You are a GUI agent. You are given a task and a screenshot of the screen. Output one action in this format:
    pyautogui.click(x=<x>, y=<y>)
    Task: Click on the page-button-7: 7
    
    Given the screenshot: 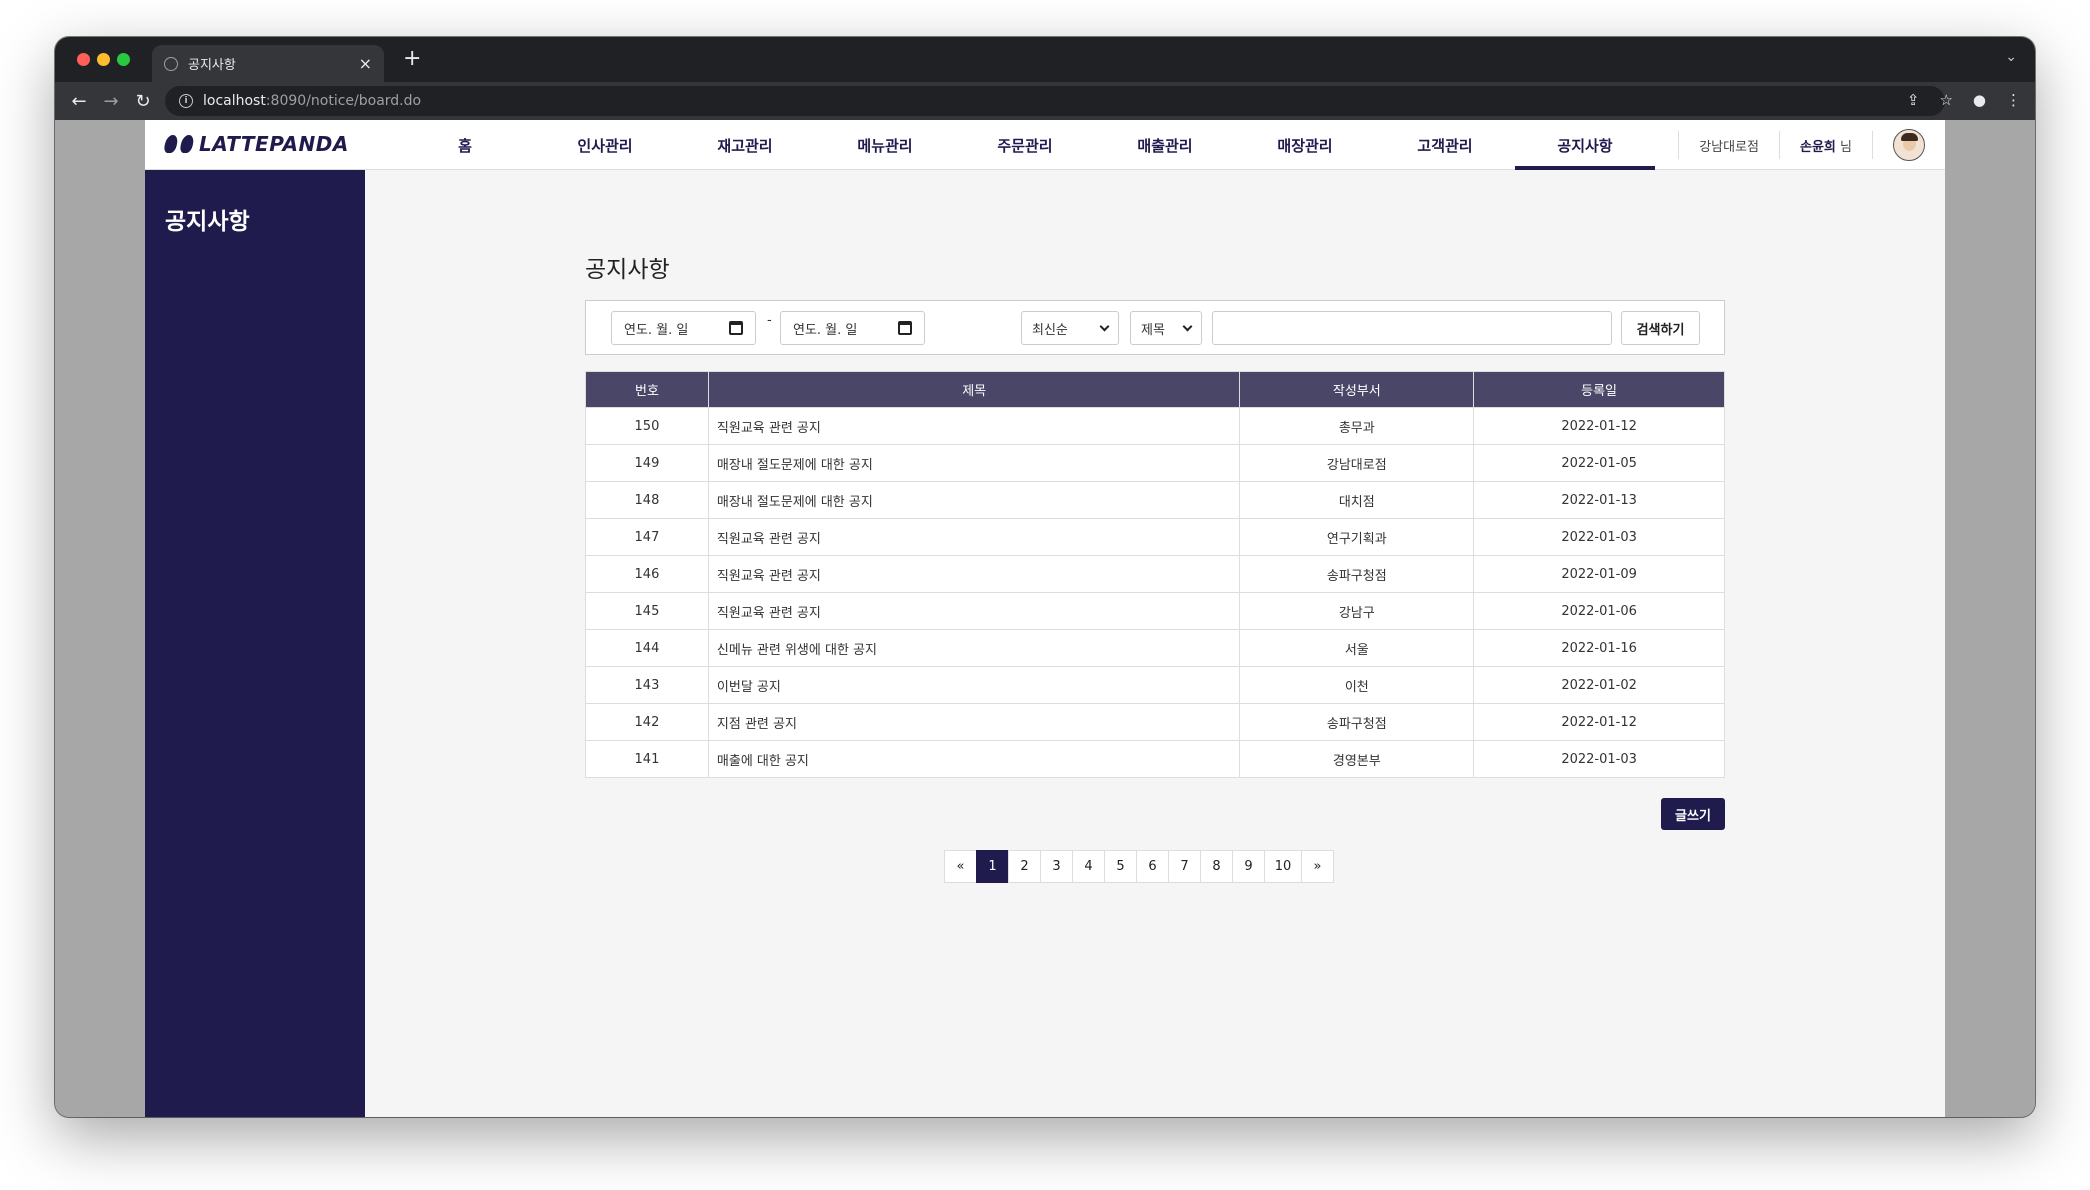 What is the action you would take?
    pyautogui.click(x=1184, y=866)
    